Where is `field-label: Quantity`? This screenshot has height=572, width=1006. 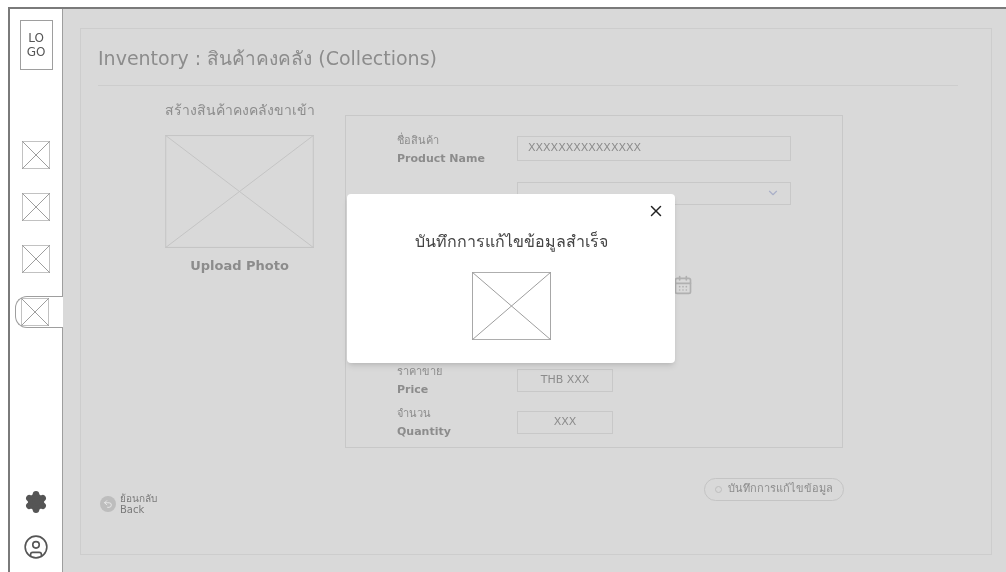
field-label: Quantity is located at coordinates (424, 431).